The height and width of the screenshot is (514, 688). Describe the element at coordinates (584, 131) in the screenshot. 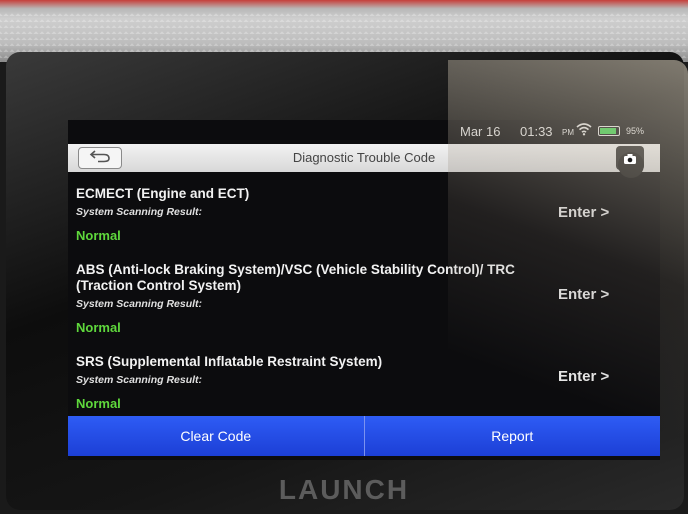

I see `wifi-icon` at that location.